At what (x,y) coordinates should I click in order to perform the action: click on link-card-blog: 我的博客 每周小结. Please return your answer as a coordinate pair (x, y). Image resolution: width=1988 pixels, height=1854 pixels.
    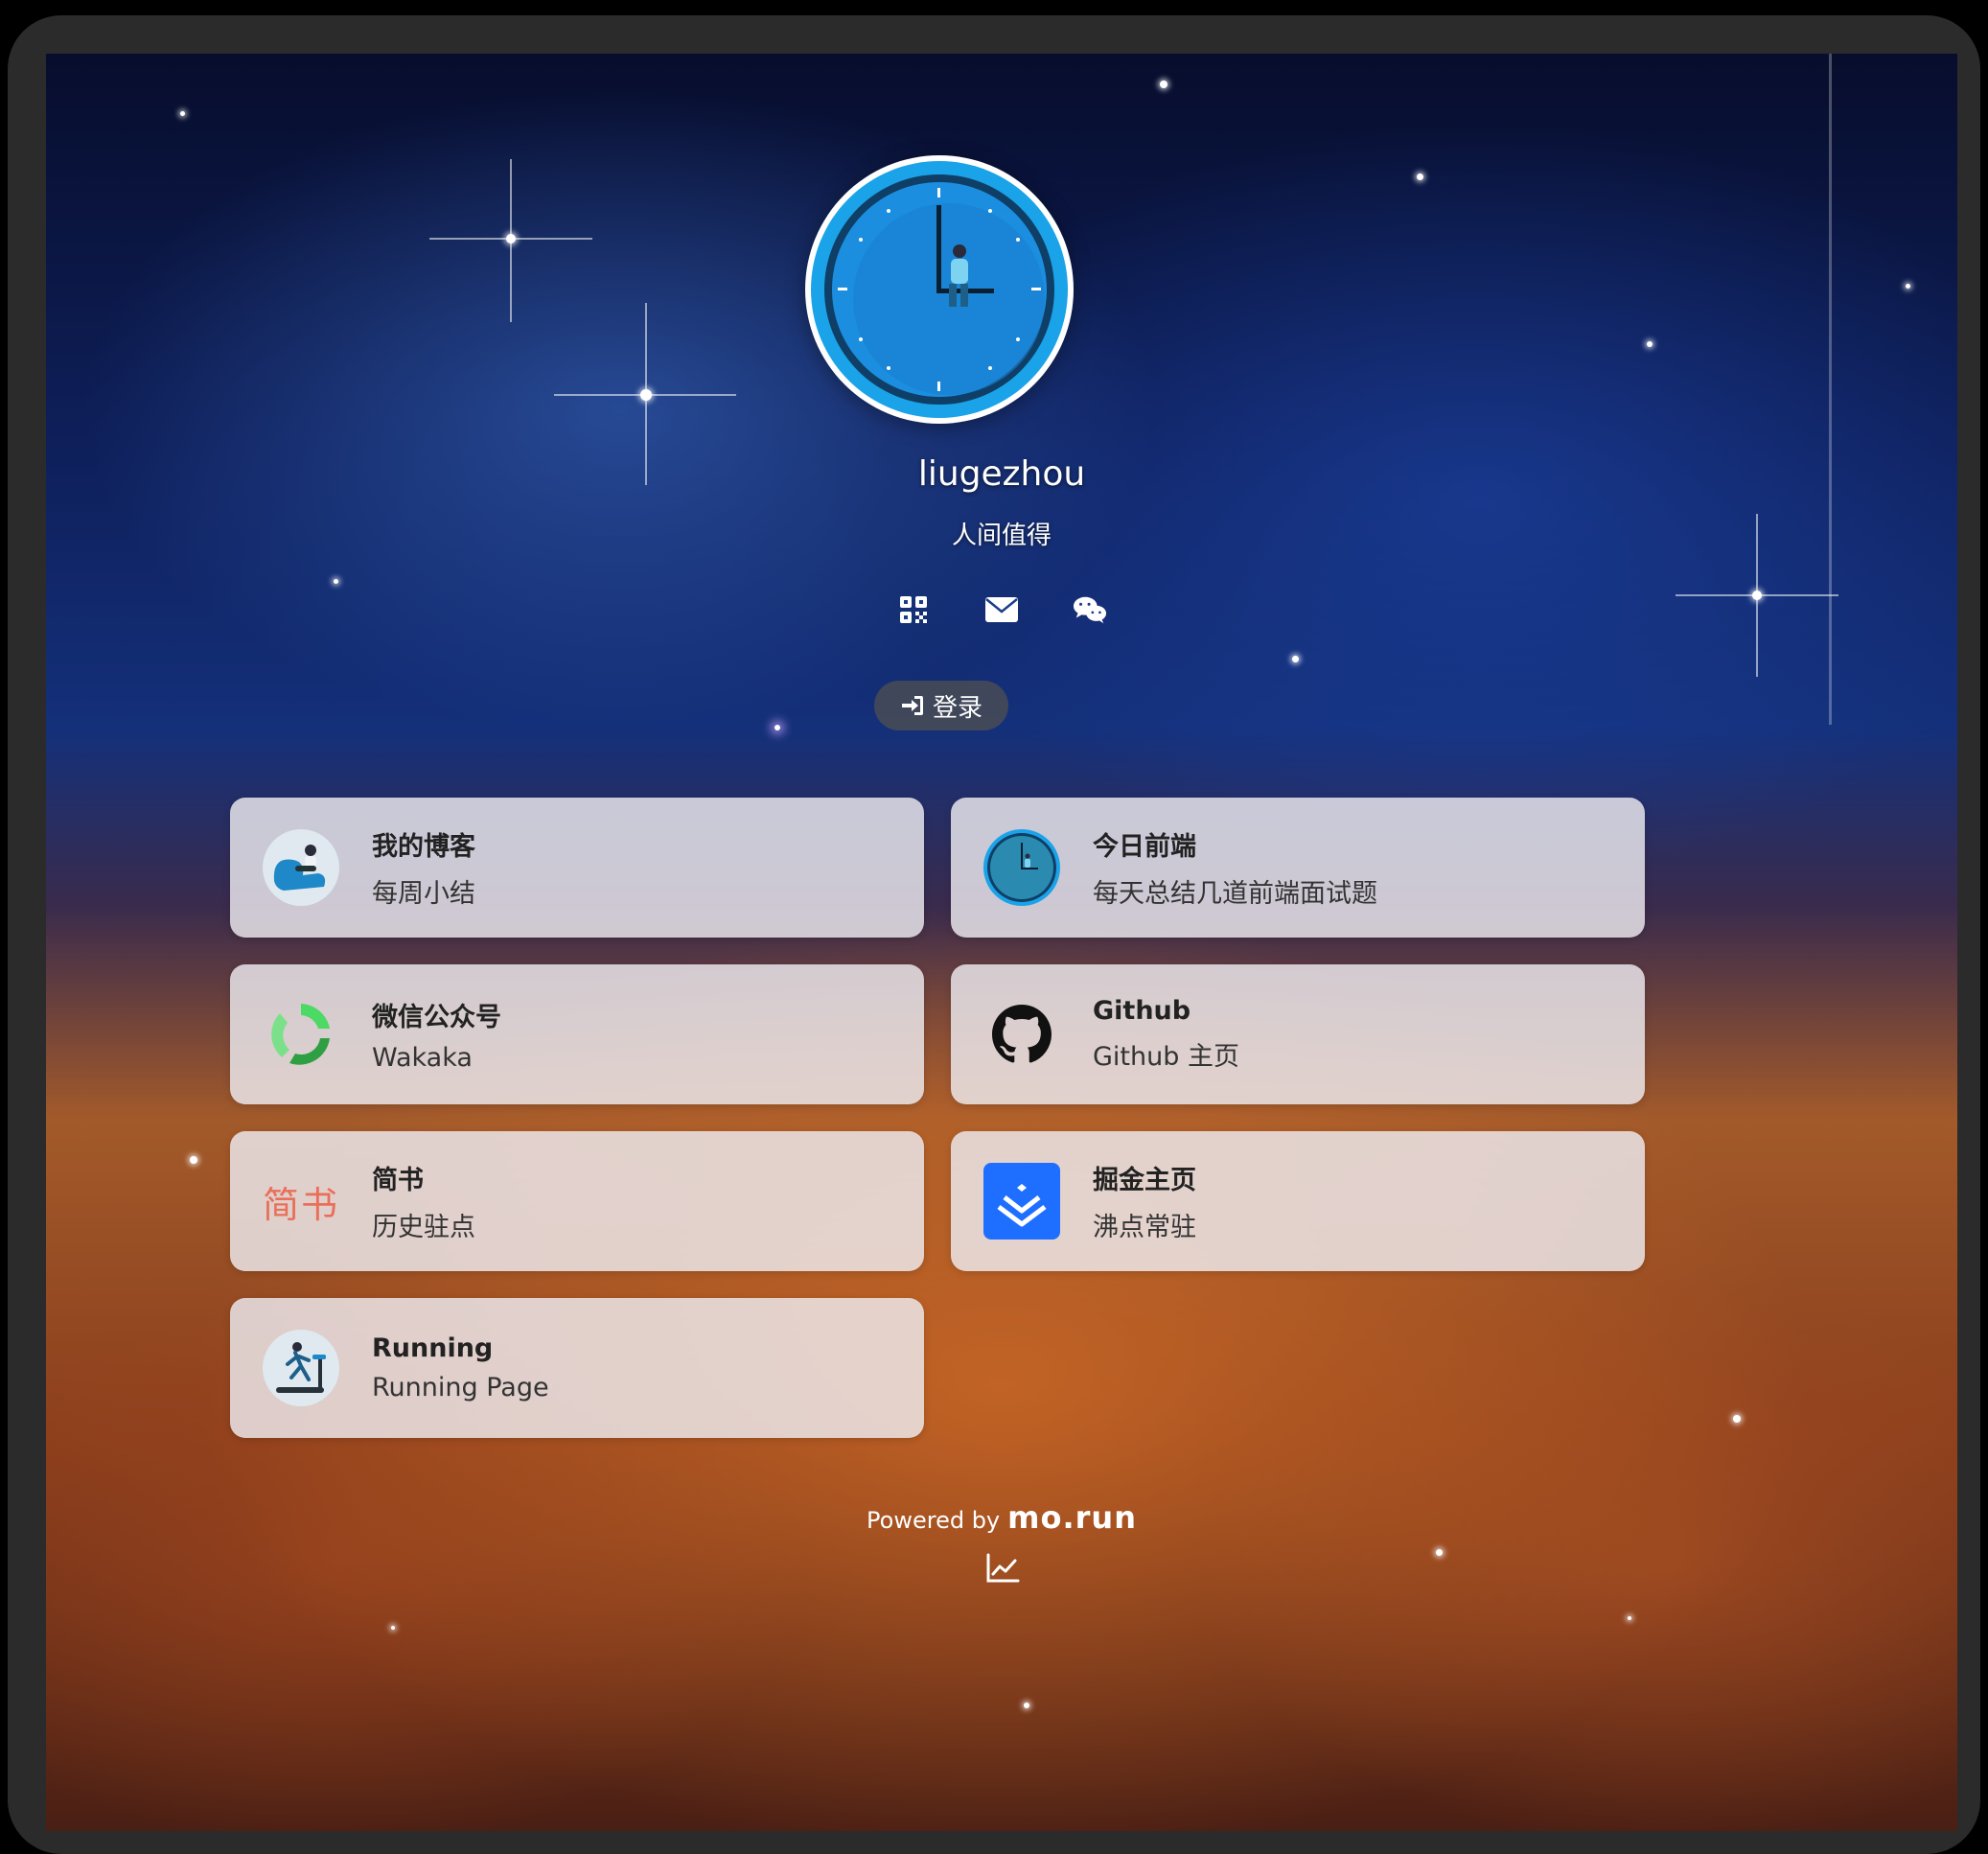
    Looking at the image, I should click on (577, 868).